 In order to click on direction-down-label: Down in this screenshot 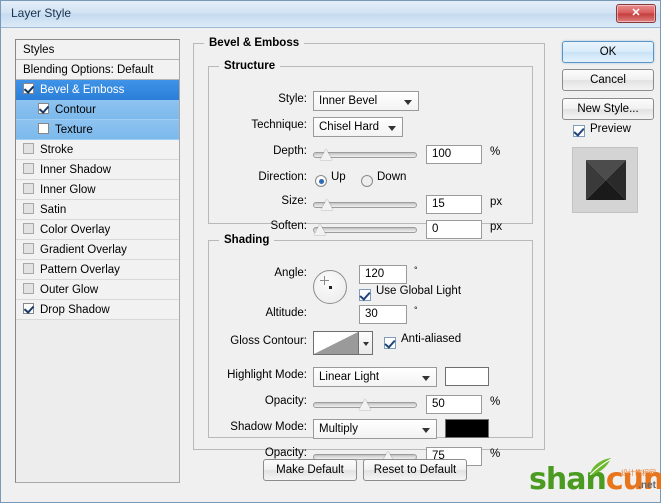, I will do `click(391, 177)`.